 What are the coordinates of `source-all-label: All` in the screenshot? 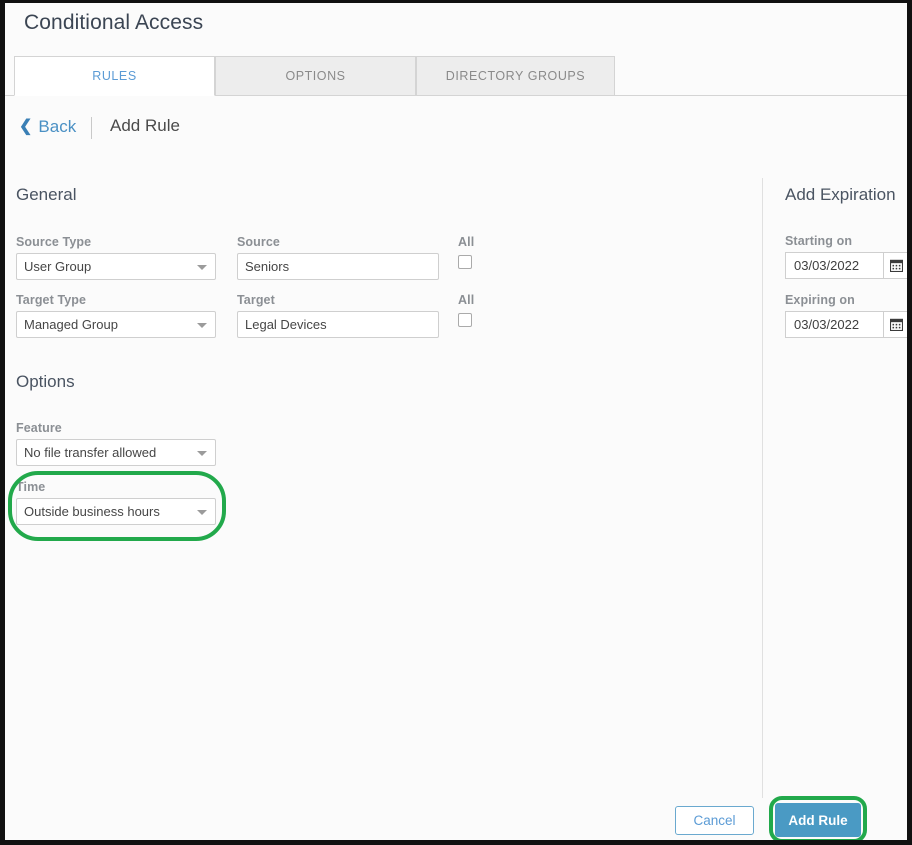 It's located at (466, 242).